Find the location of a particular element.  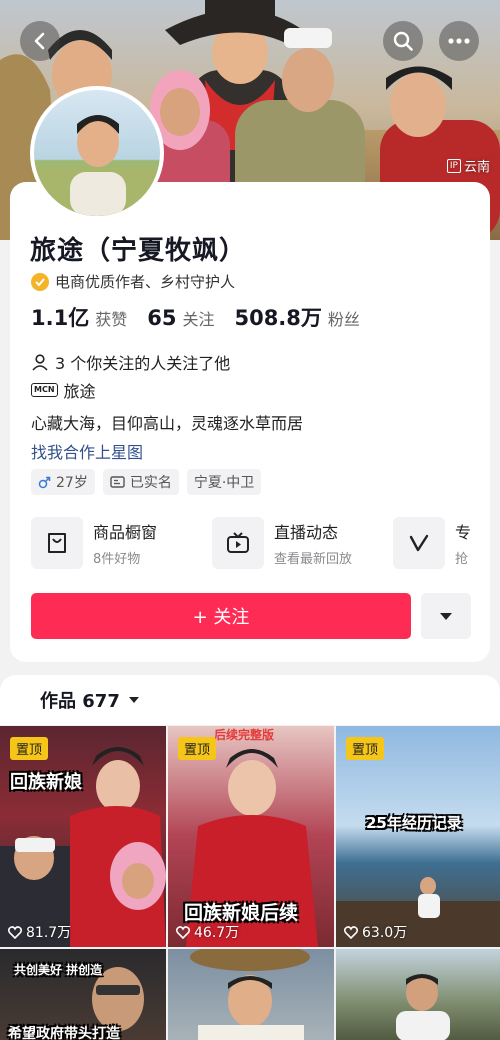

feature-live: 直播动态 查看最新回放 is located at coordinates (302, 543).